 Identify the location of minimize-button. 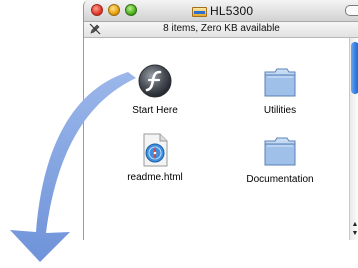
(114, 10).